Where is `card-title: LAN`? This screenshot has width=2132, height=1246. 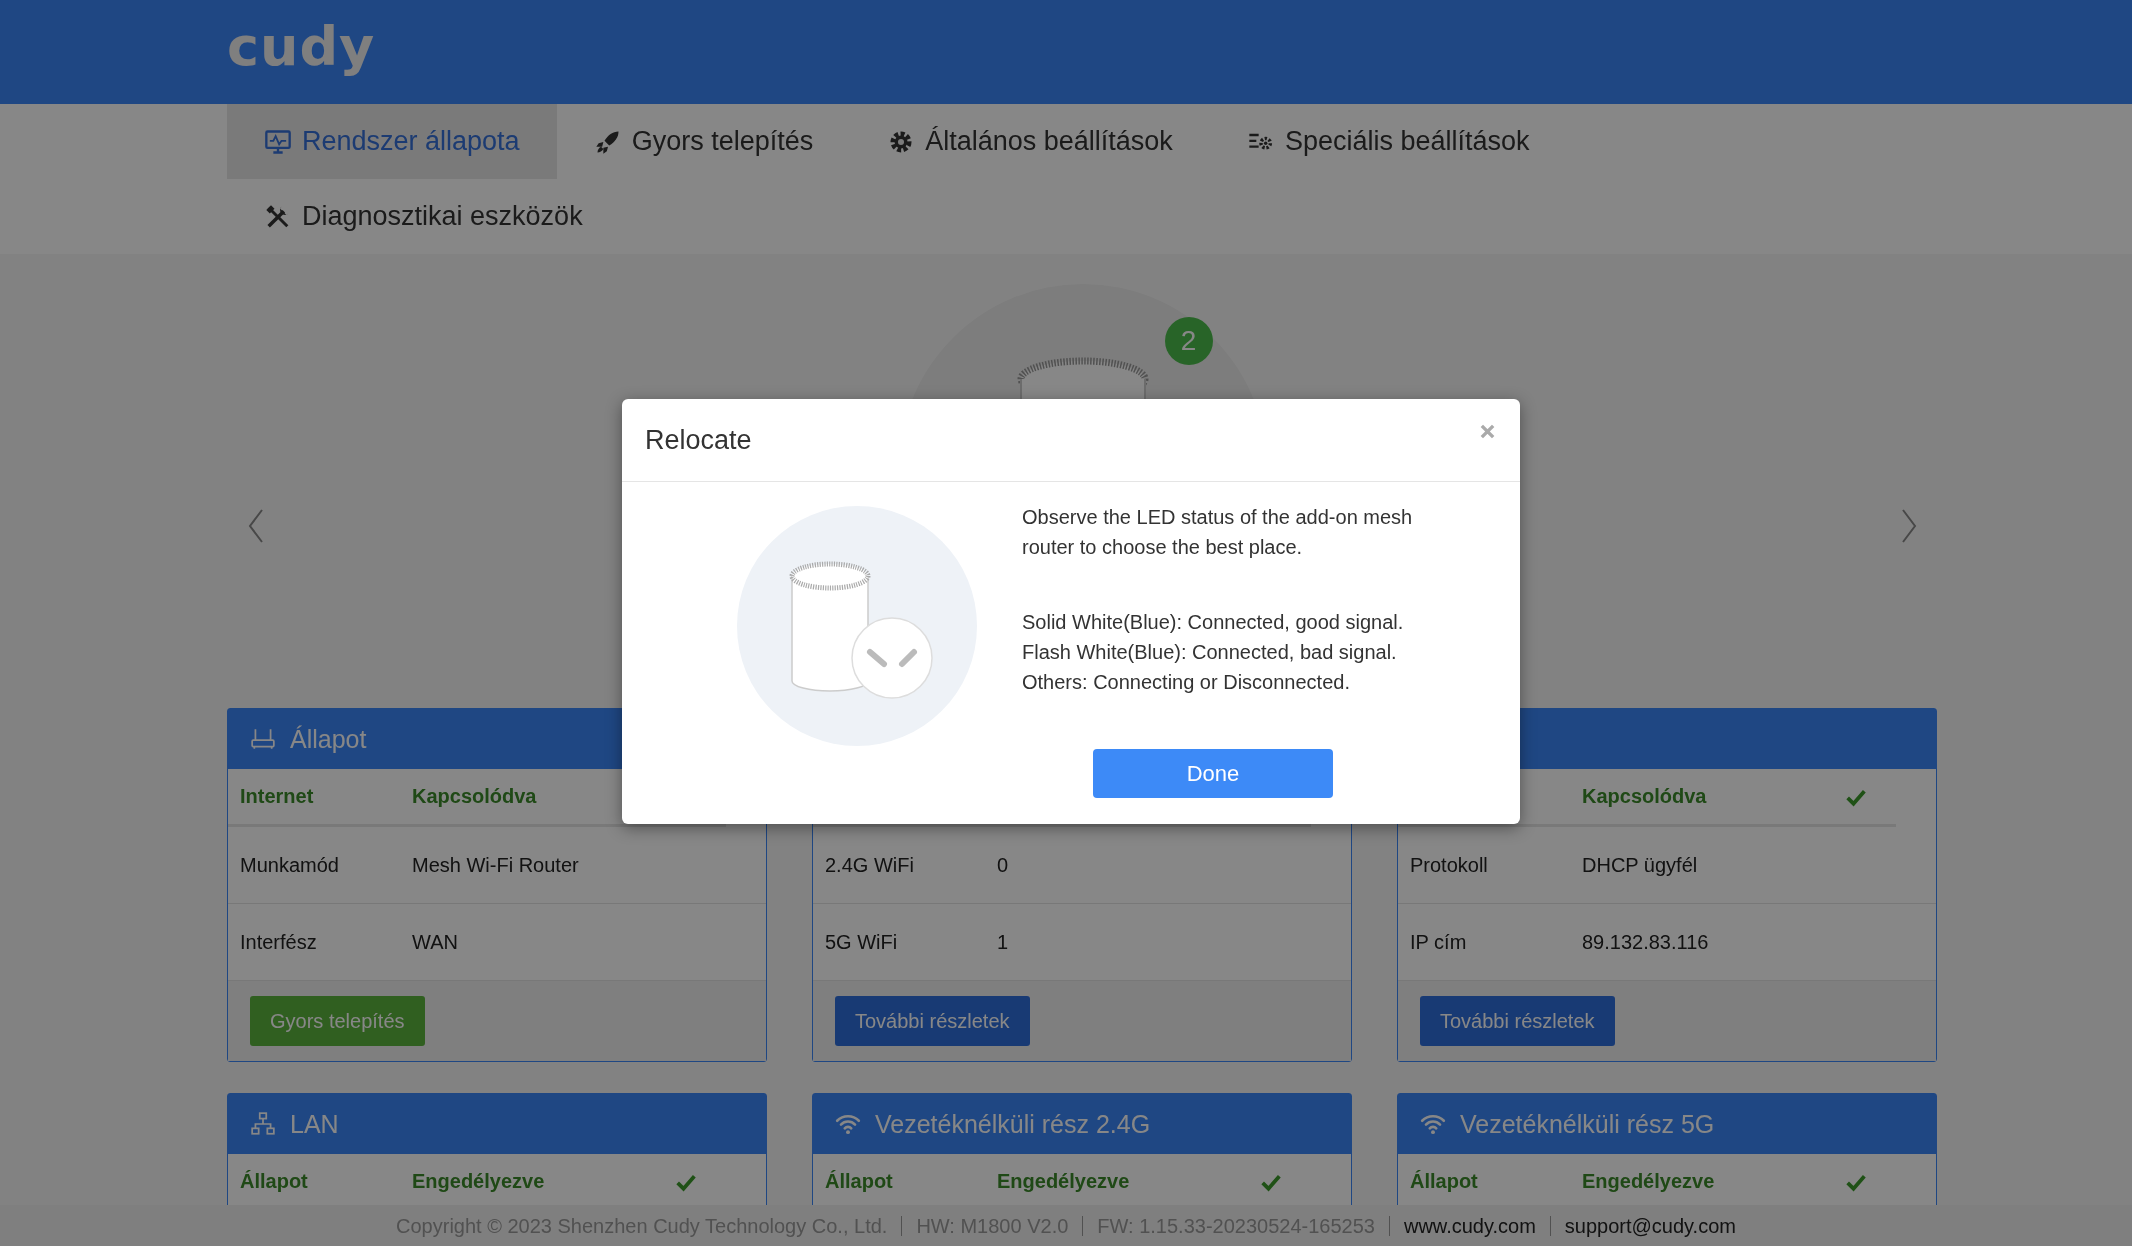
card-title: LAN is located at coordinates (314, 1124).